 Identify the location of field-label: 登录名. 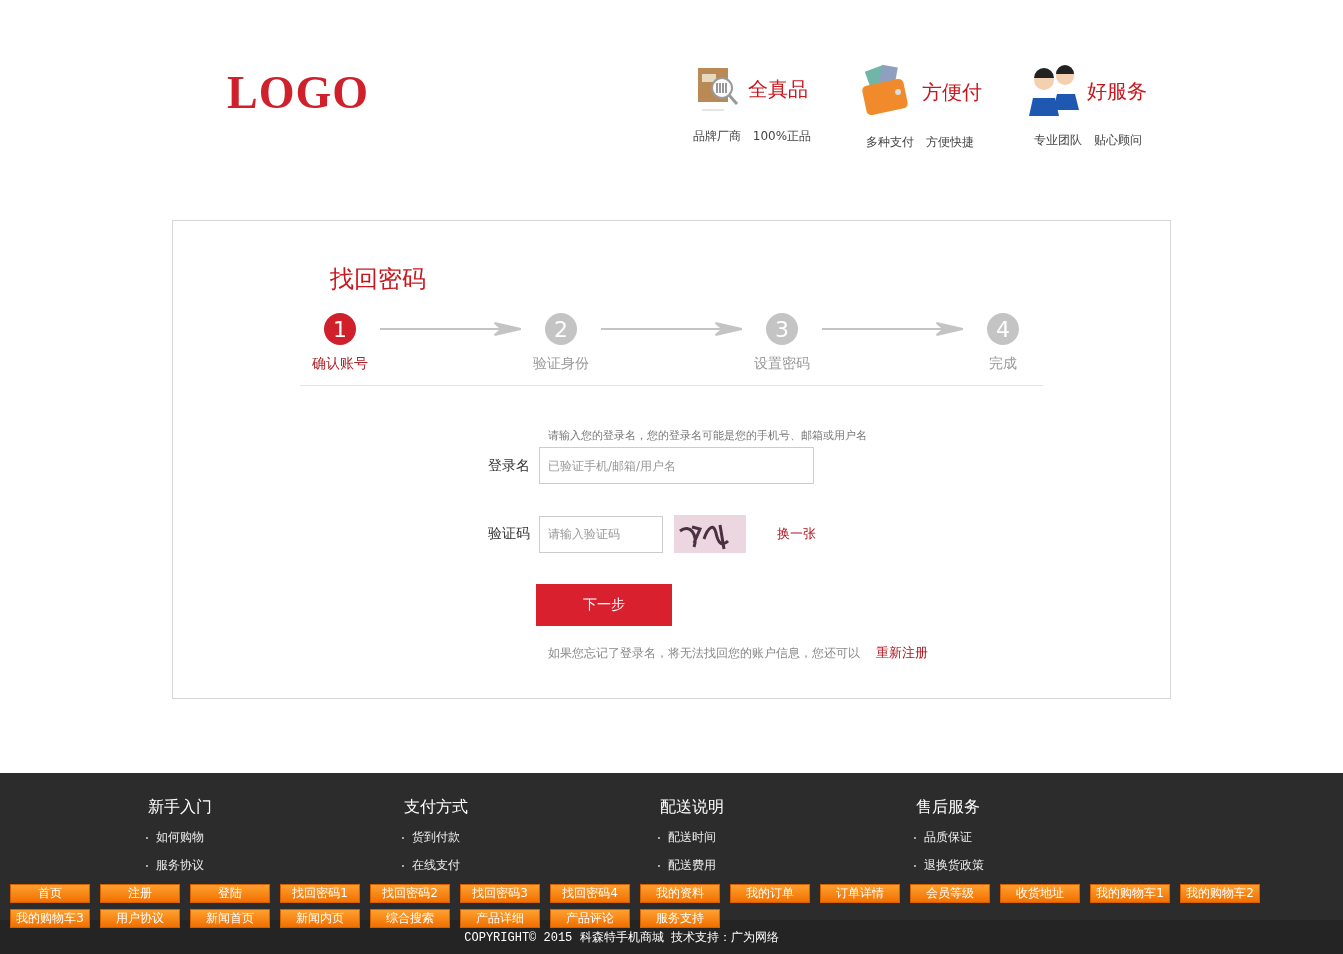
(509, 465).